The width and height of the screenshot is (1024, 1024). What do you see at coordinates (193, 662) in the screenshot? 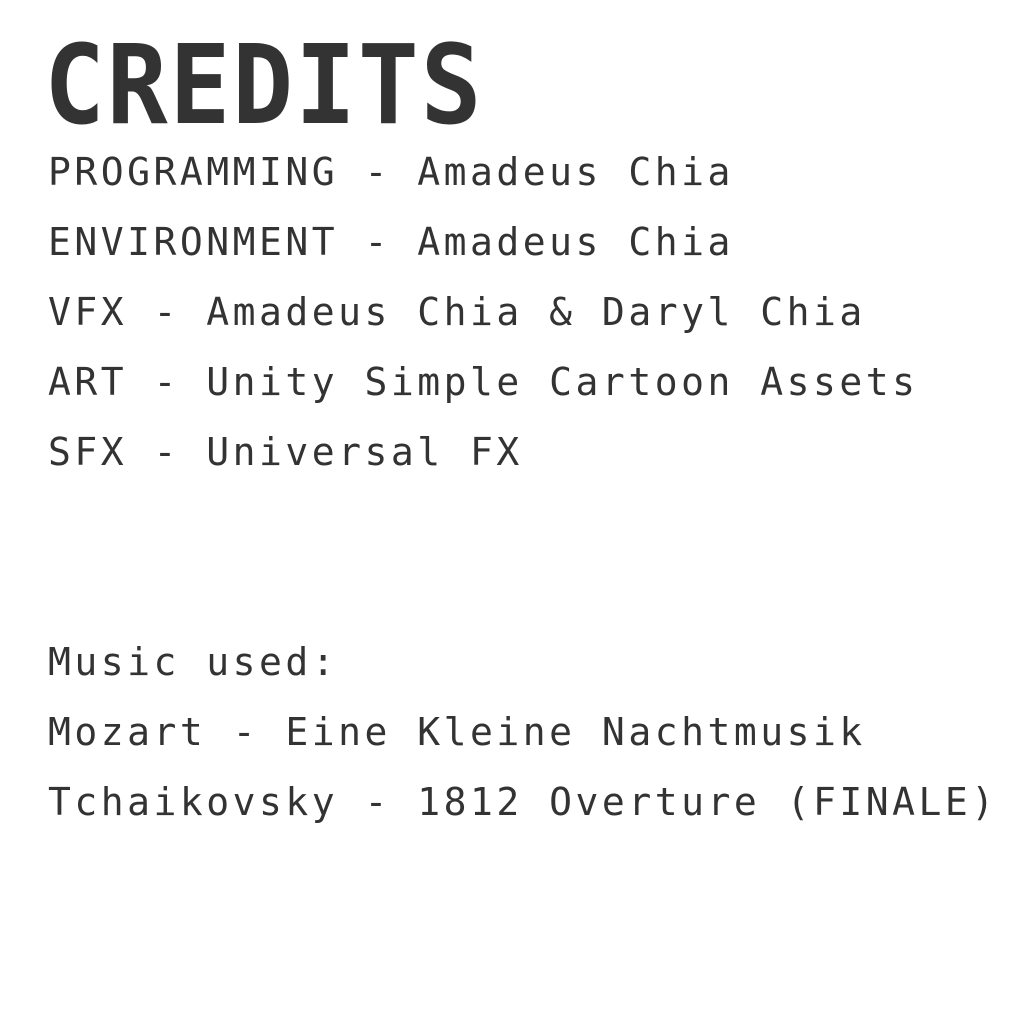
I see `music-heading: Music used:` at bounding box center [193, 662].